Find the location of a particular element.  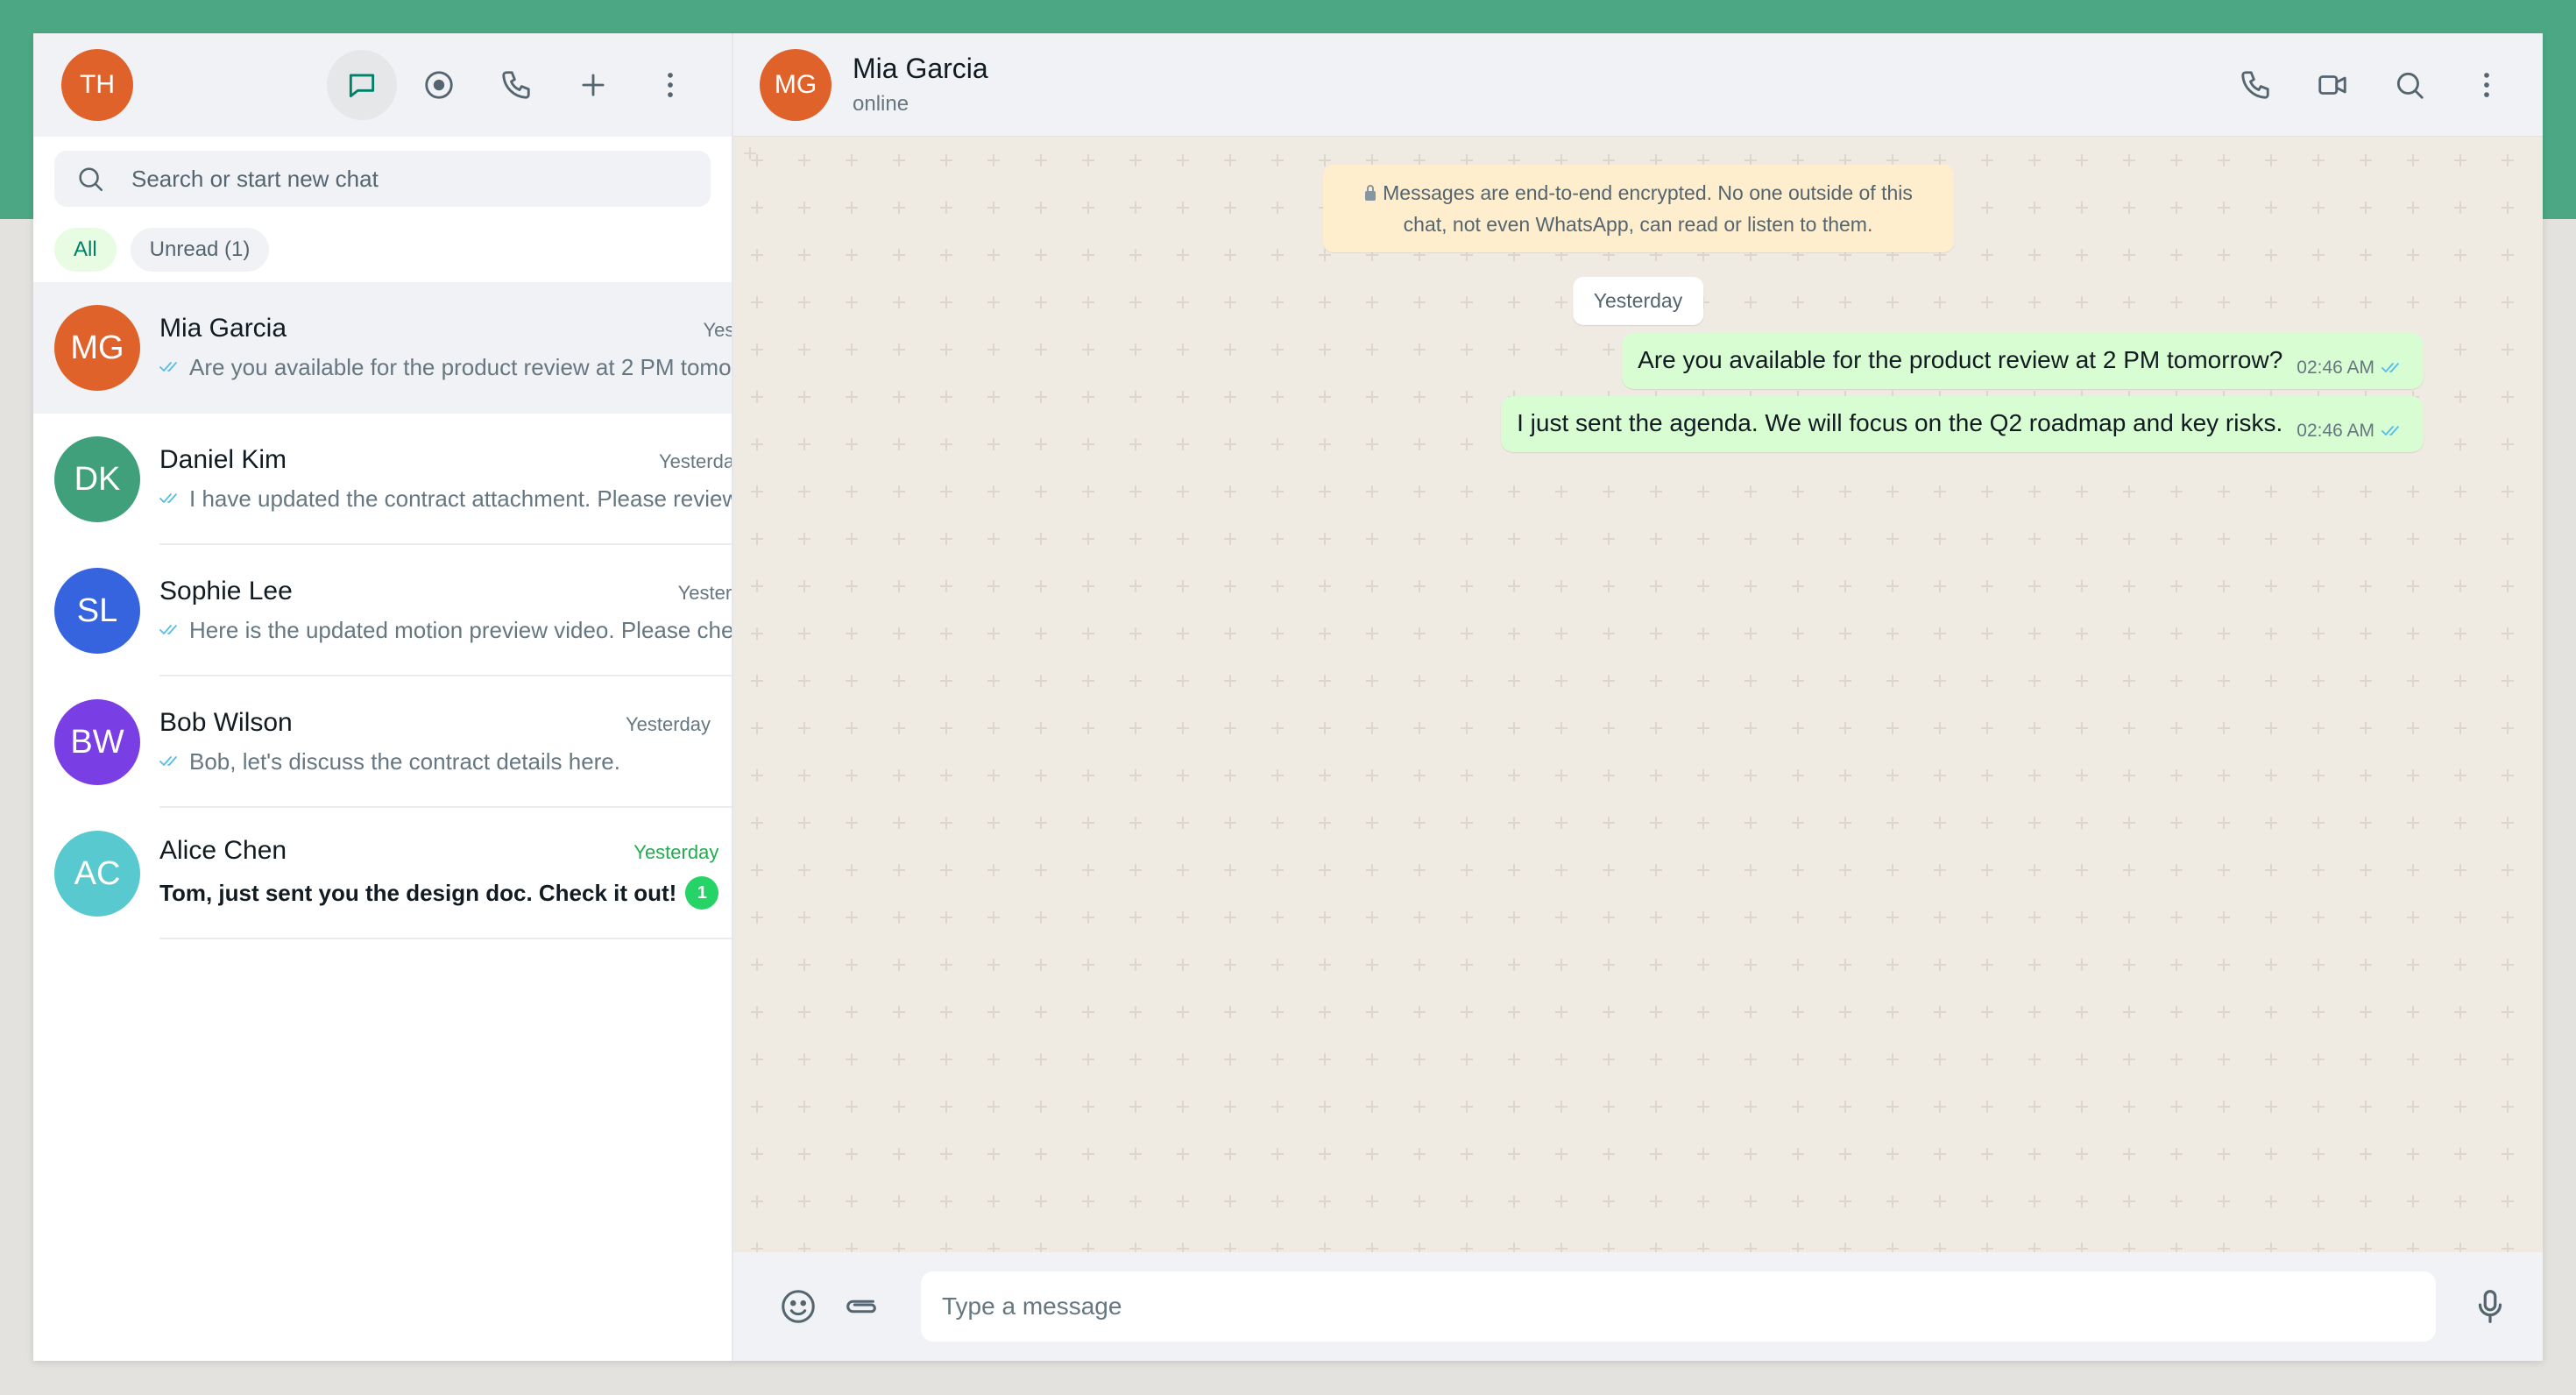

sidebar-menu-button is located at coordinates (670, 85).